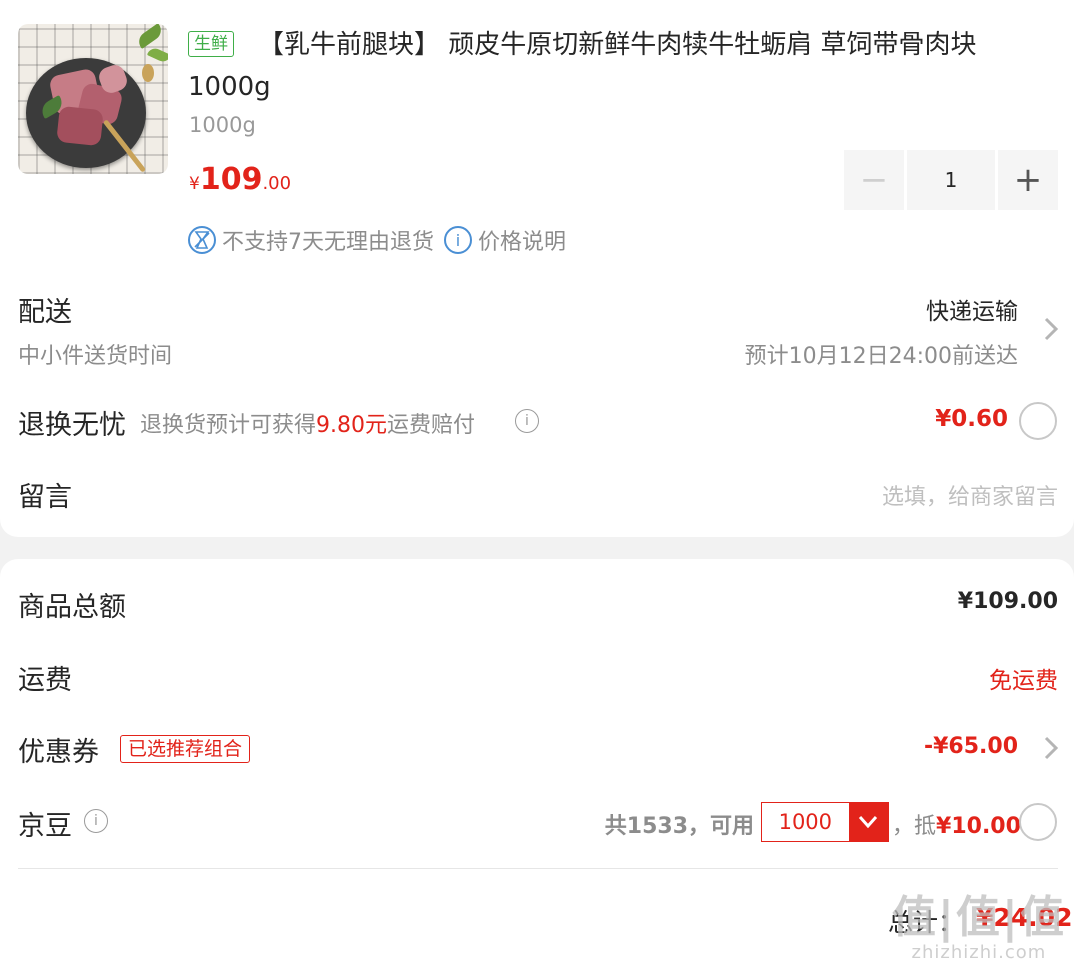 The image size is (1074, 969). What do you see at coordinates (874, 180) in the screenshot?
I see `decrease-quantity-button: −` at bounding box center [874, 180].